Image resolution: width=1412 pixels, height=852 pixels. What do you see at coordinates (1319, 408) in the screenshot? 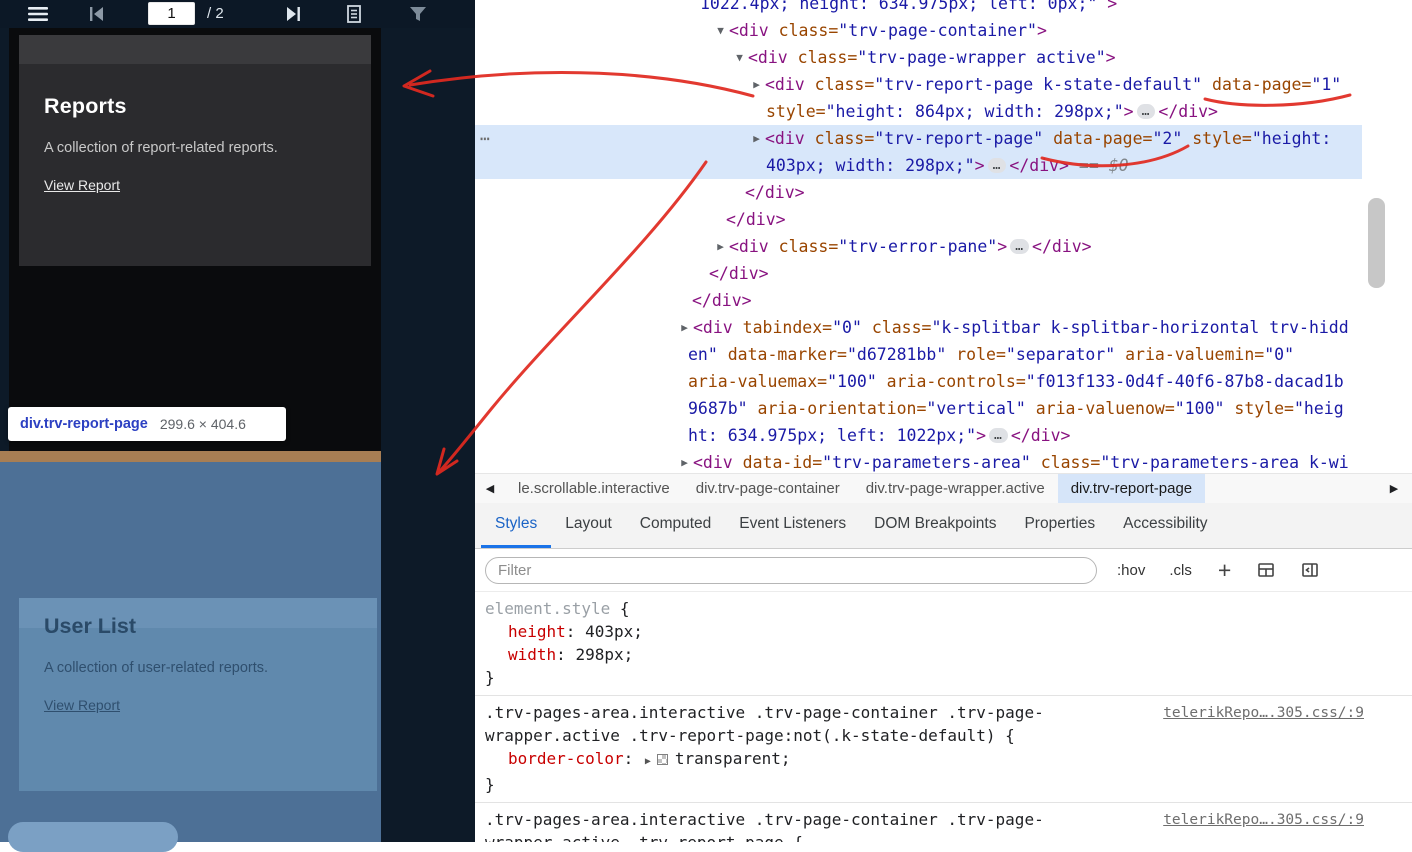
I see `dom-token: "heig` at bounding box center [1319, 408].